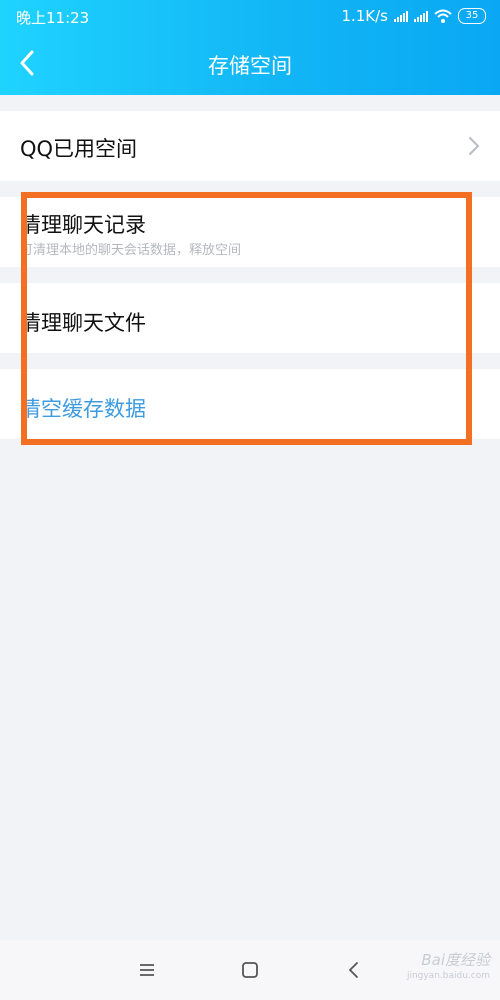  Describe the element at coordinates (147, 970) in the screenshot. I see `menu-icon` at that location.